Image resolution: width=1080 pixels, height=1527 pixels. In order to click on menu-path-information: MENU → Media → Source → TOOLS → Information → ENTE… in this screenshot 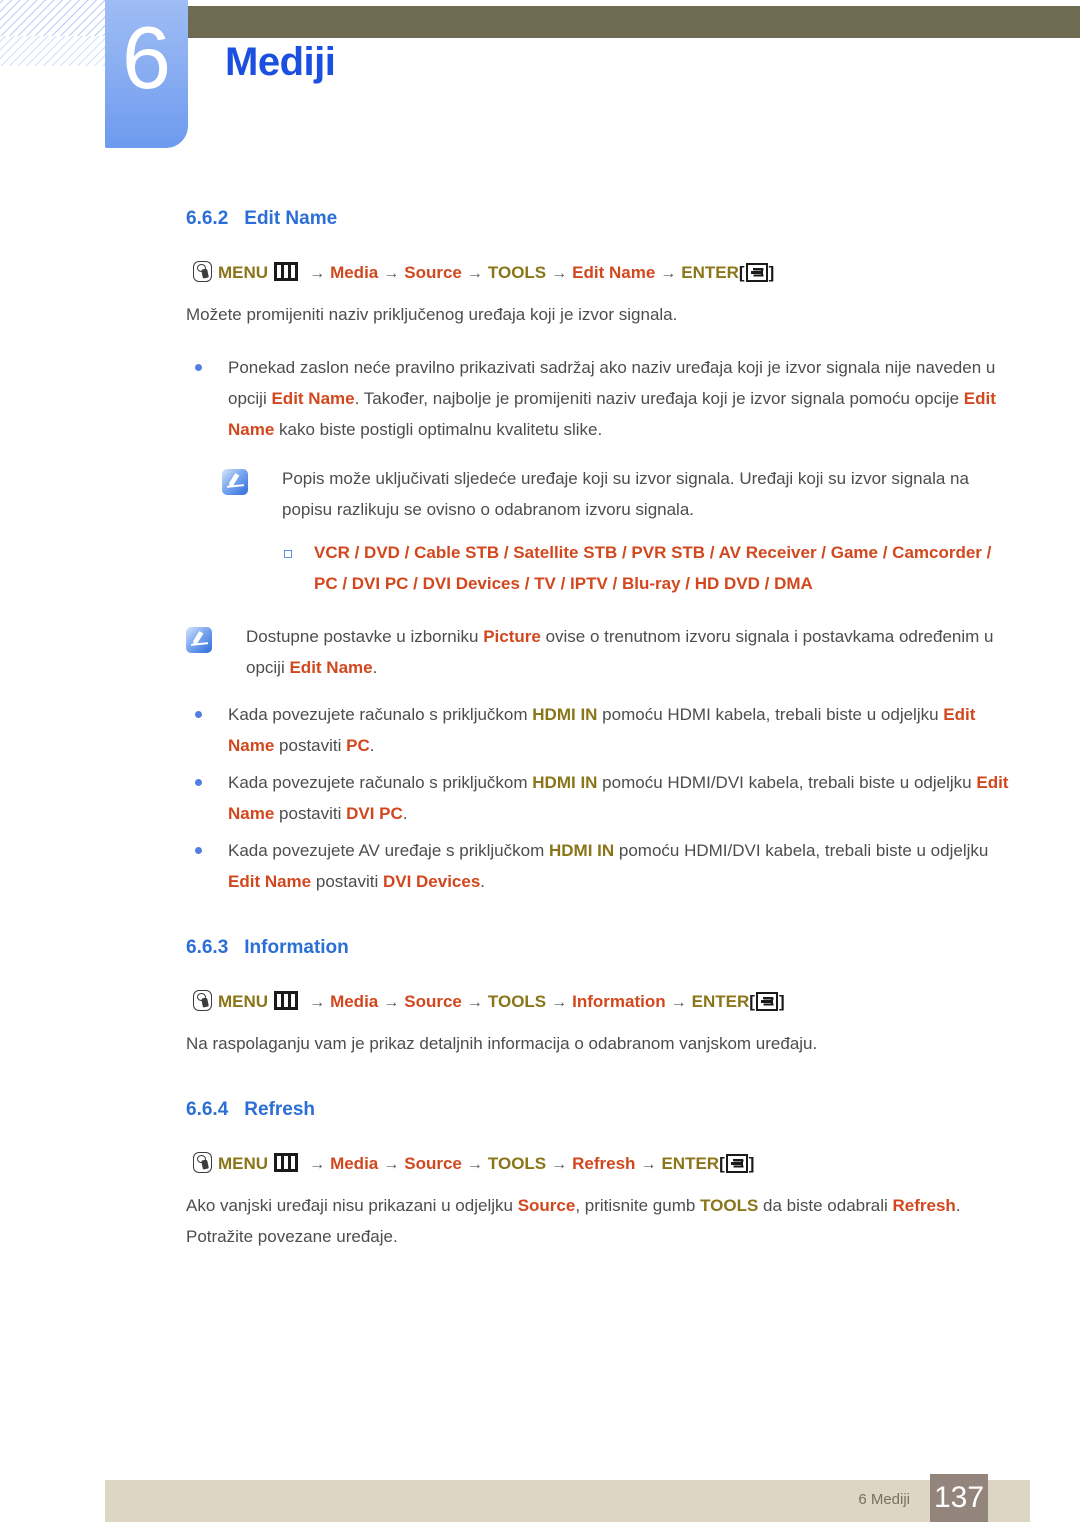, I will do `click(636, 1002)`.